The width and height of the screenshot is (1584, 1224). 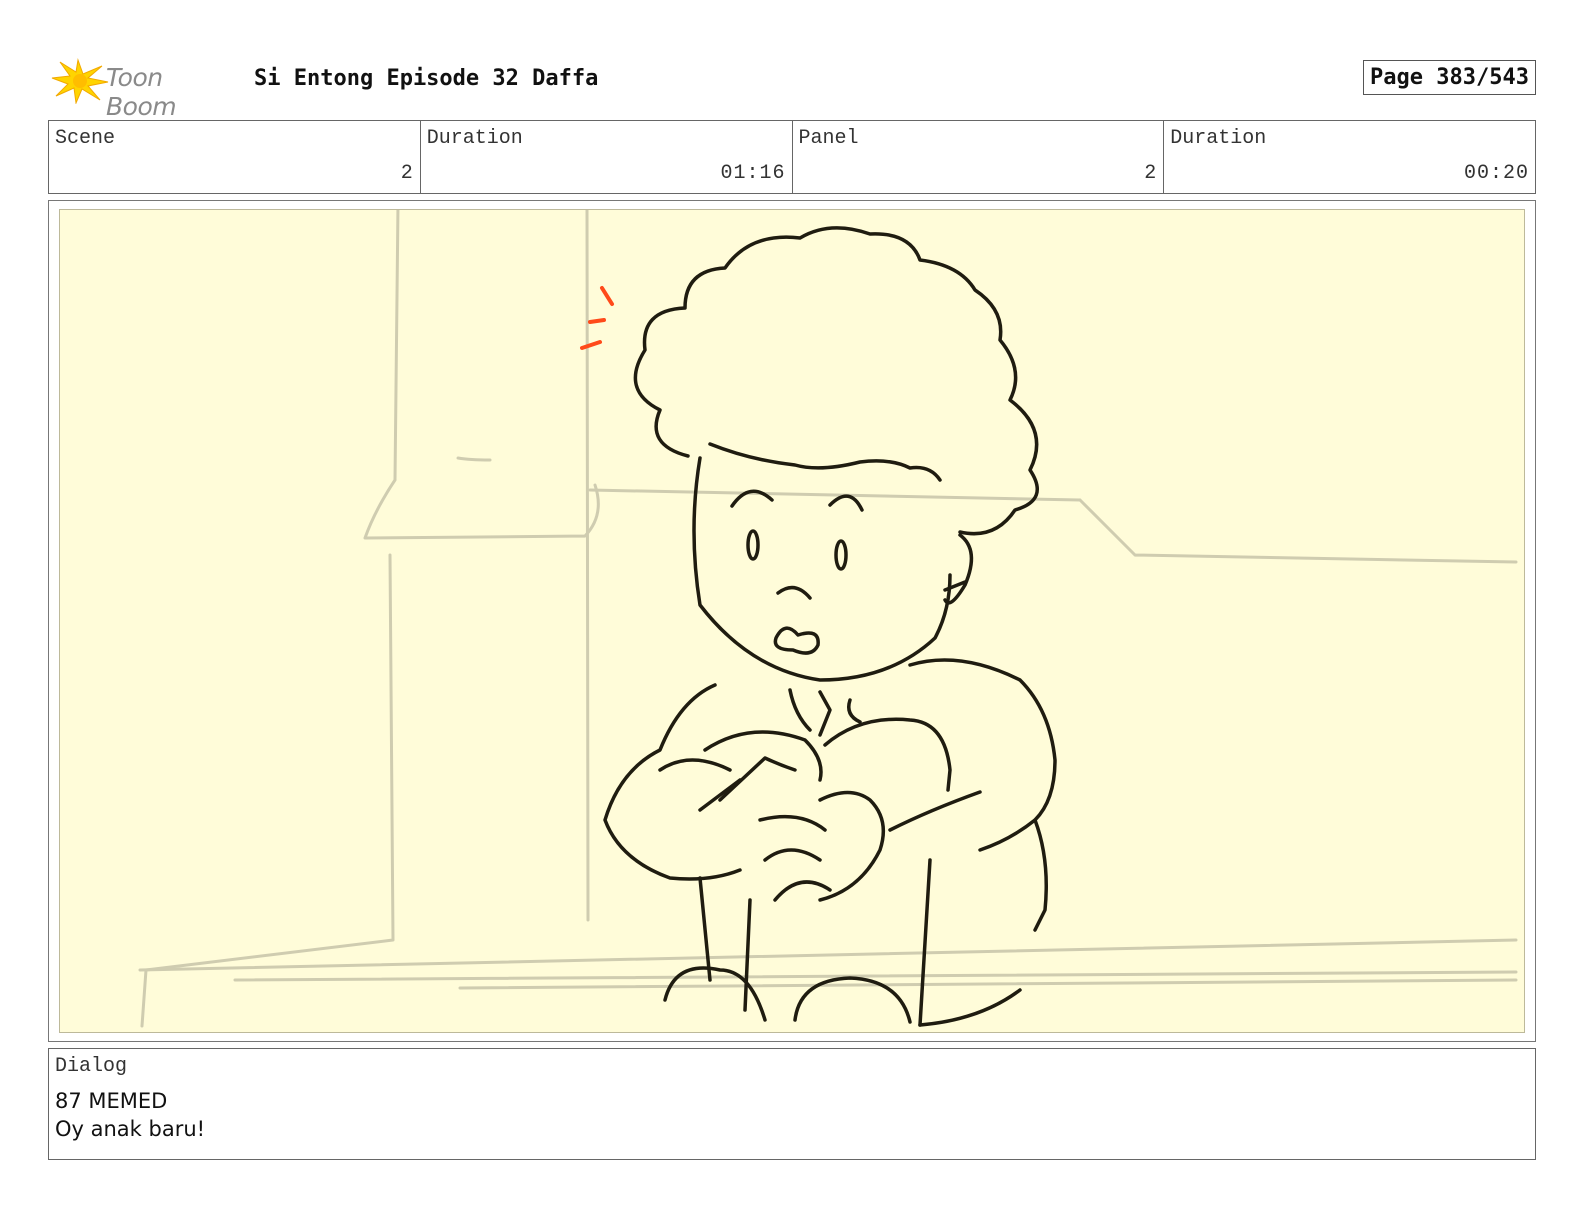 I want to click on scene-cell: Scene 2, so click(x=235, y=157).